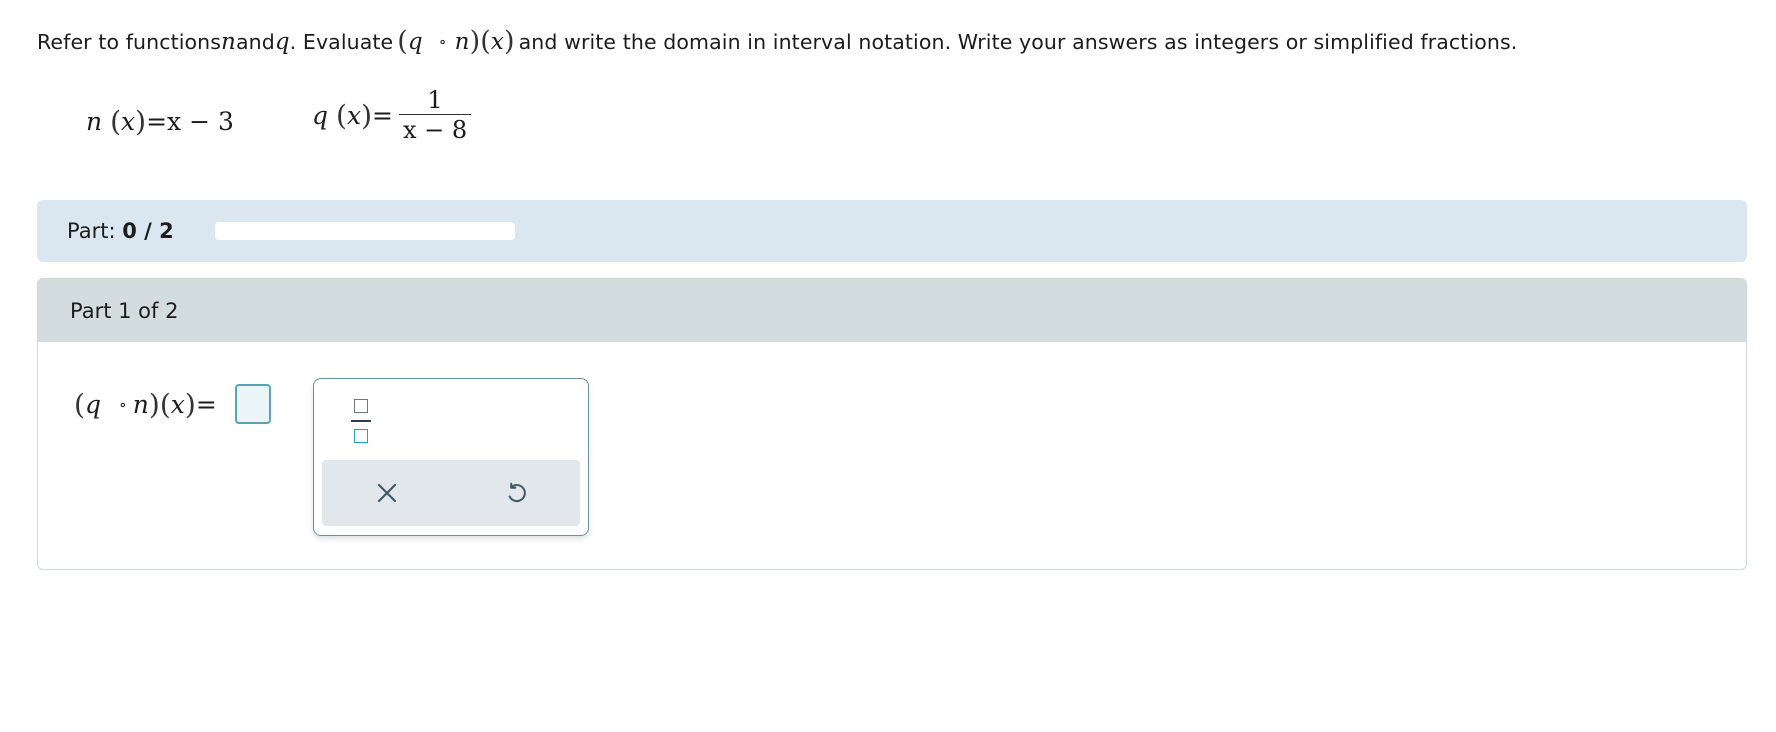  Describe the element at coordinates (94, 121) in the screenshot. I see `fn-name: n` at that location.